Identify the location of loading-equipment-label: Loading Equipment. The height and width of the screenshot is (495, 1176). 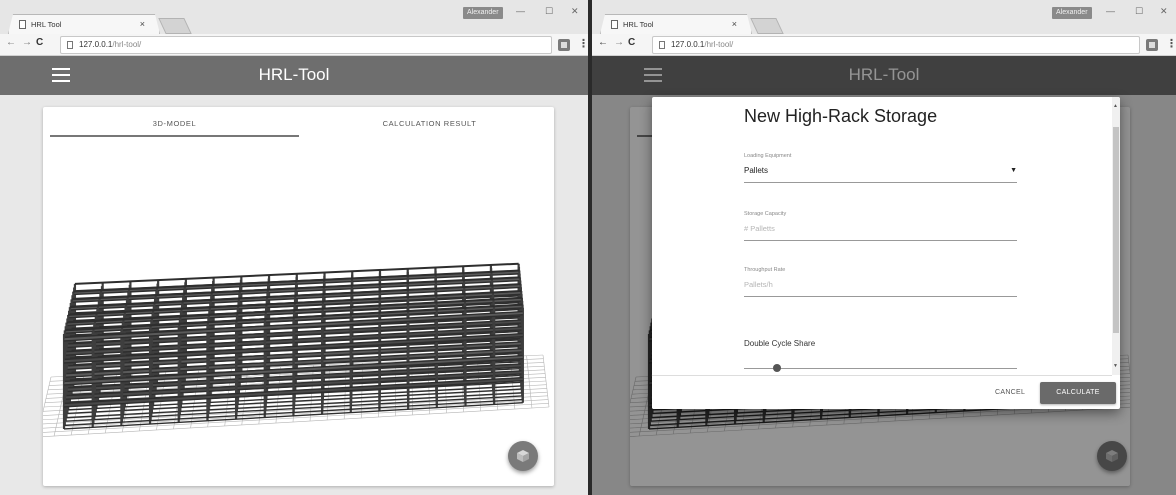
(768, 156).